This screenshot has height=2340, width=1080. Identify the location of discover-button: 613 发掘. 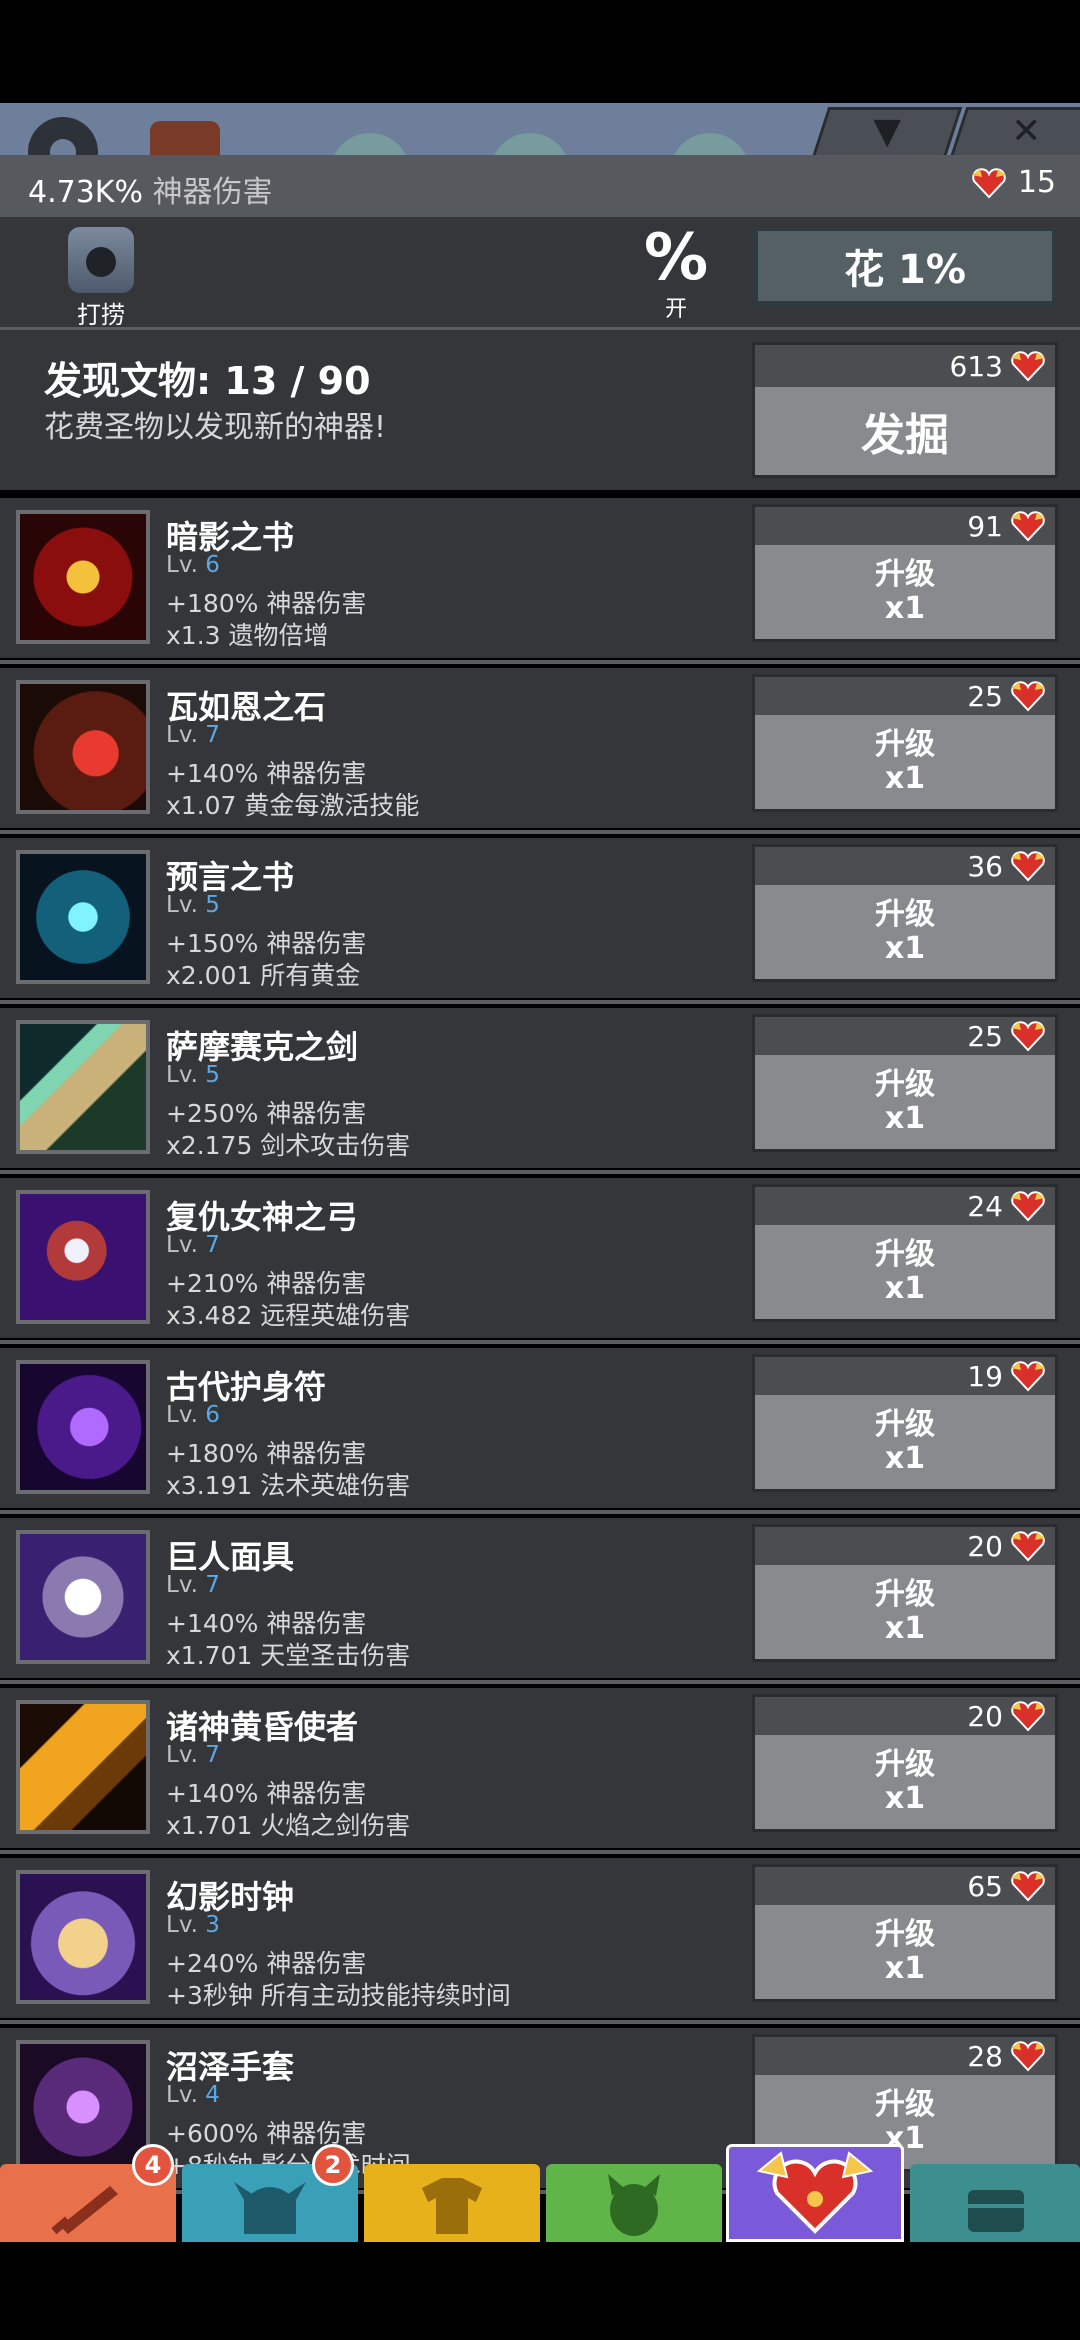
(905, 410).